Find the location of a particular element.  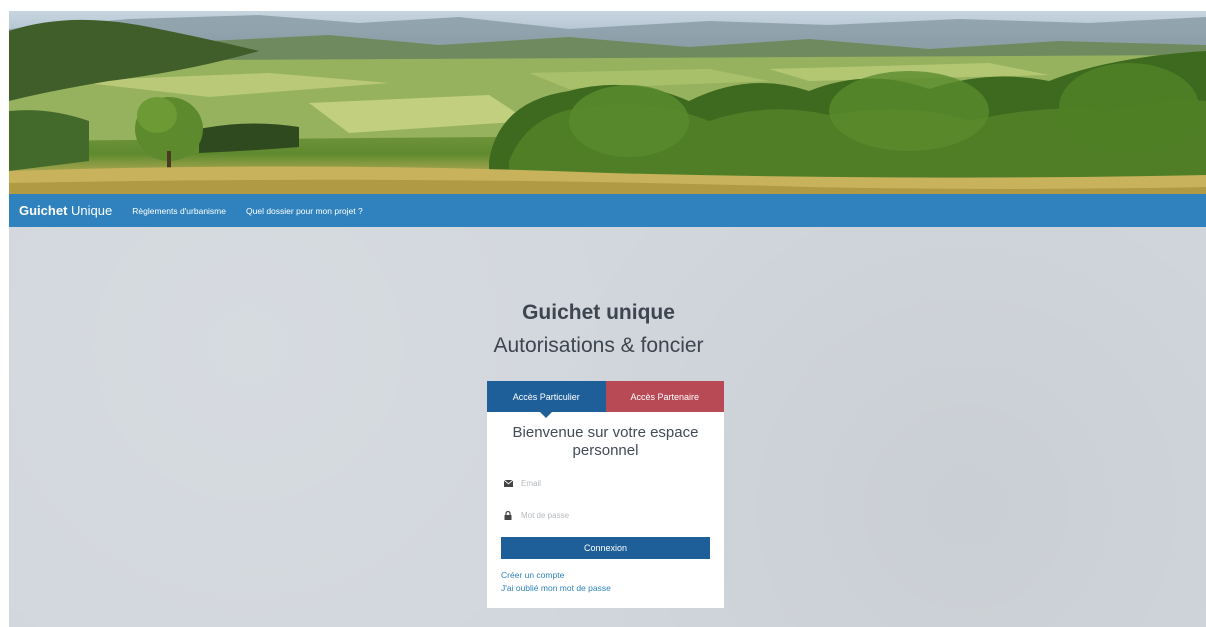

welcome-message: Bienvenue sur votre espace personnel is located at coordinates (605, 441).